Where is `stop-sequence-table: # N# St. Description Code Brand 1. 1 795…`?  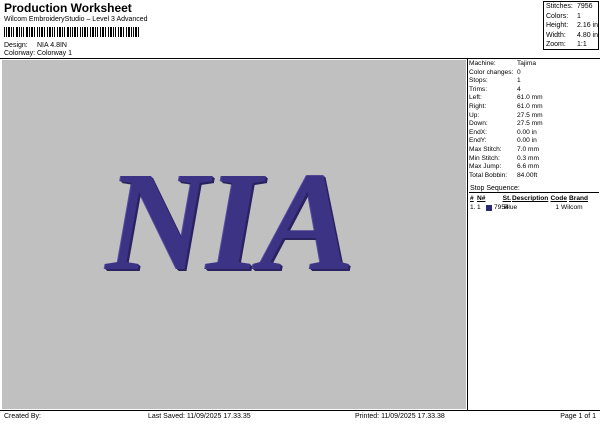 stop-sequence-table: # N# St. Description Code Brand 1. 1 795… is located at coordinates (534, 203).